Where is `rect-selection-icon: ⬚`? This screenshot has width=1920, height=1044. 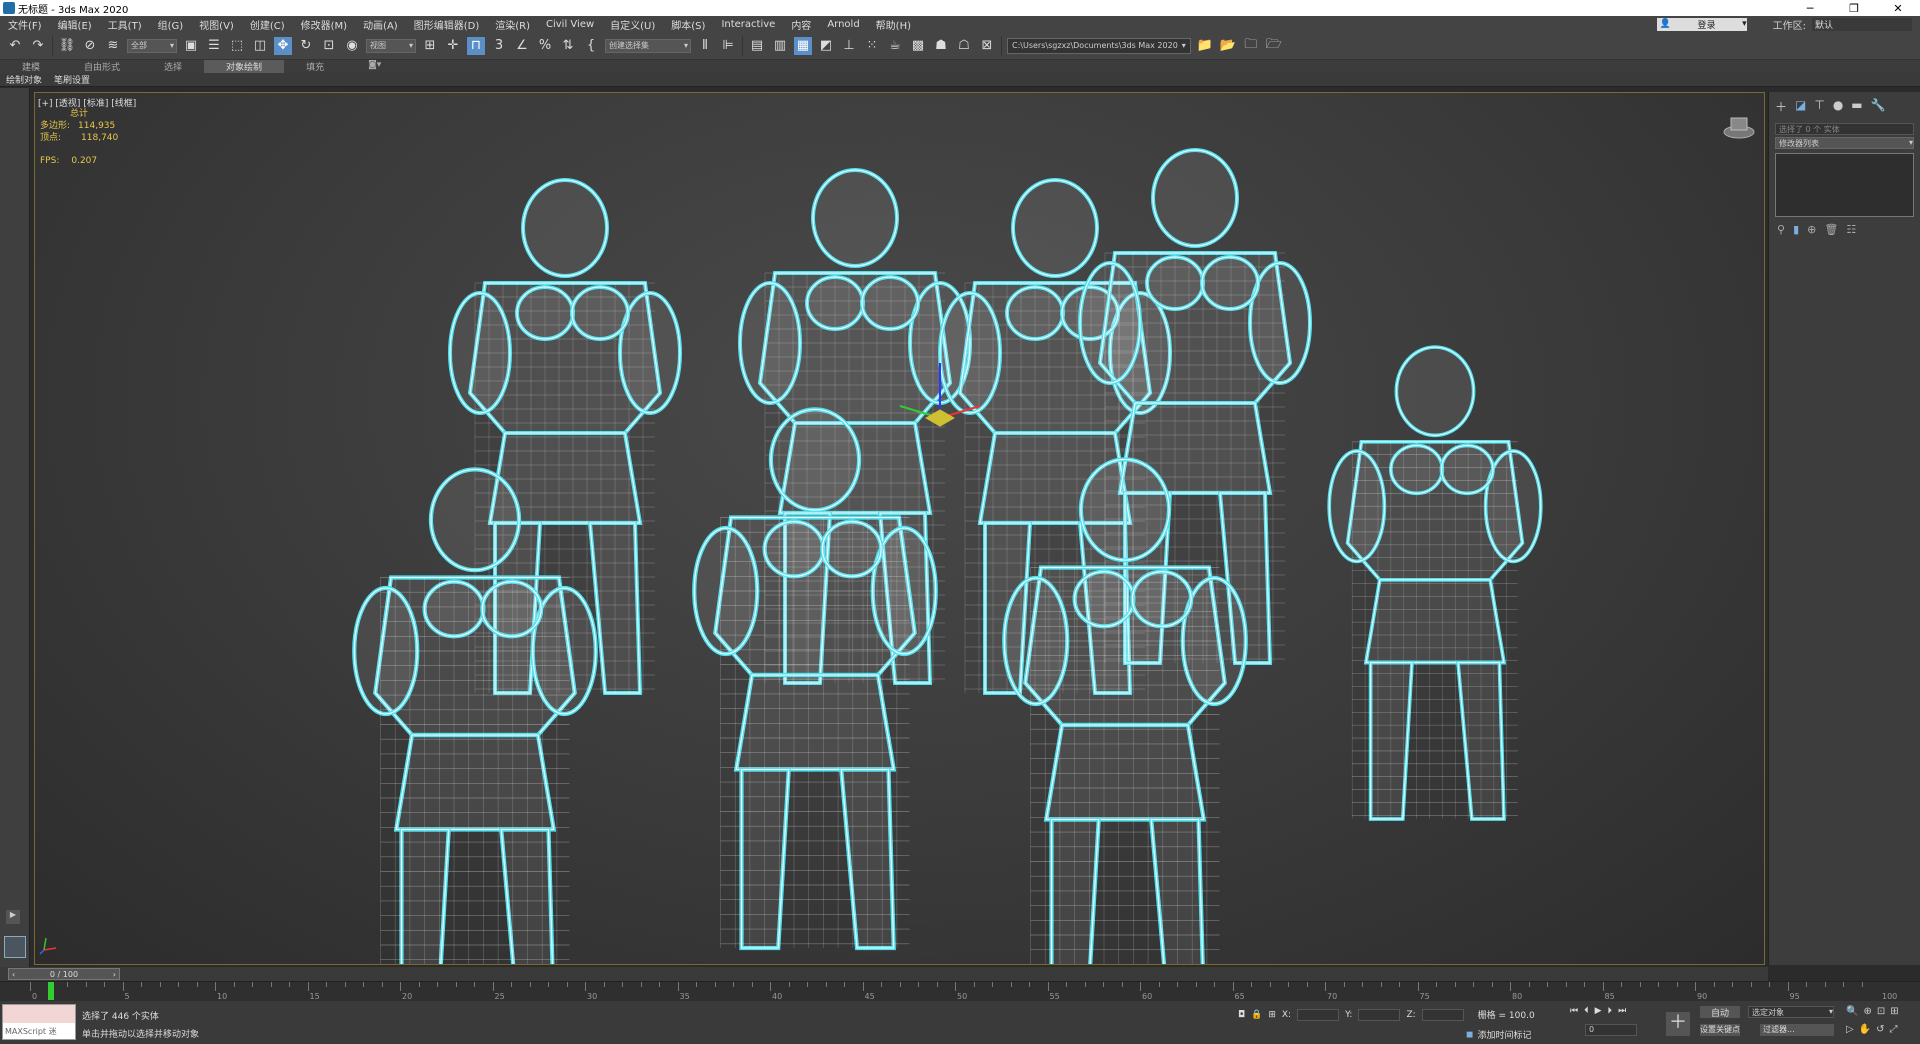 rect-selection-icon: ⬚ is located at coordinates (237, 46).